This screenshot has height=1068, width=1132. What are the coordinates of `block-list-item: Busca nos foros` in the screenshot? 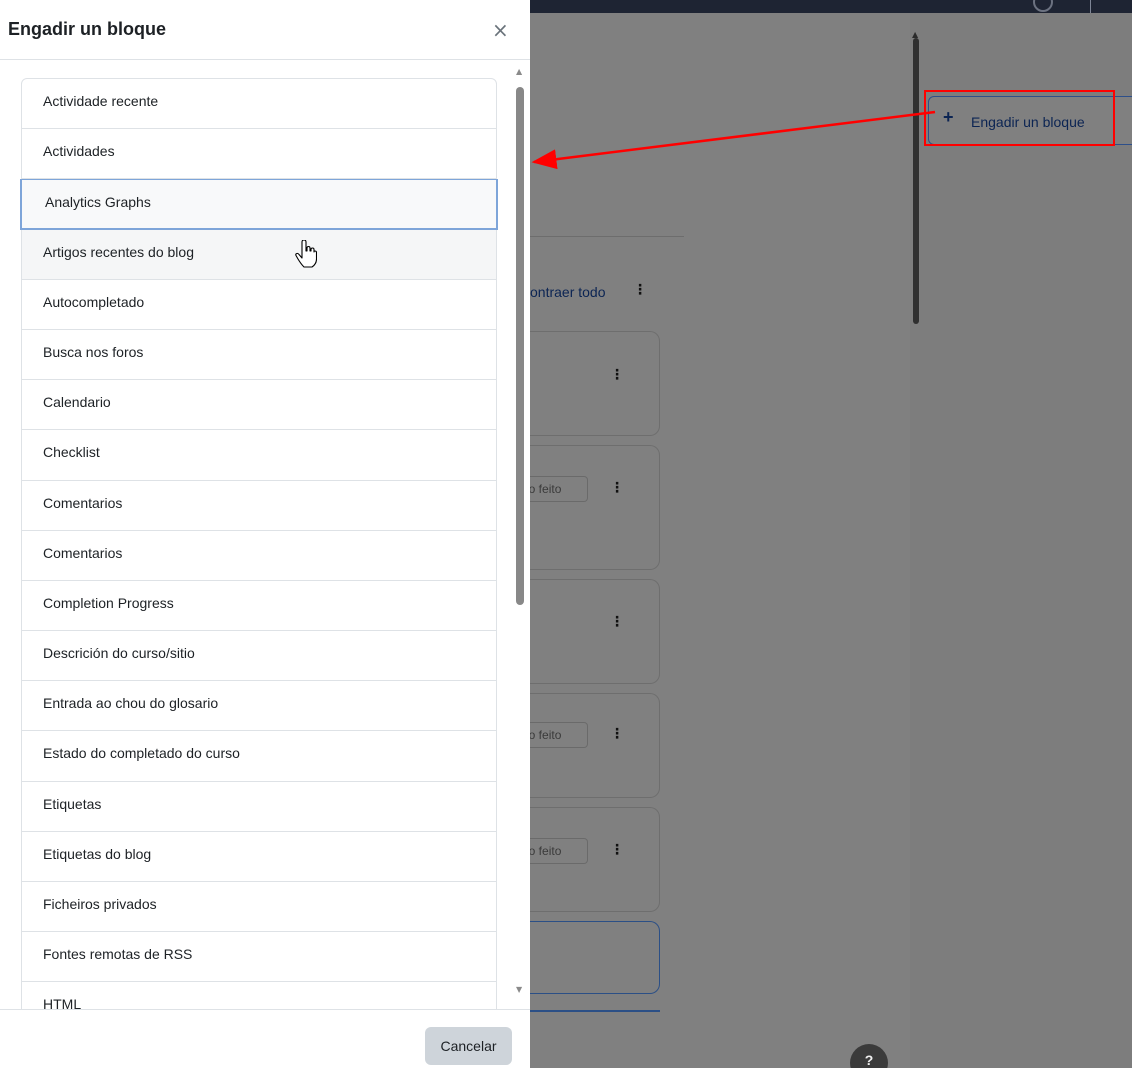 It's located at (259, 355).